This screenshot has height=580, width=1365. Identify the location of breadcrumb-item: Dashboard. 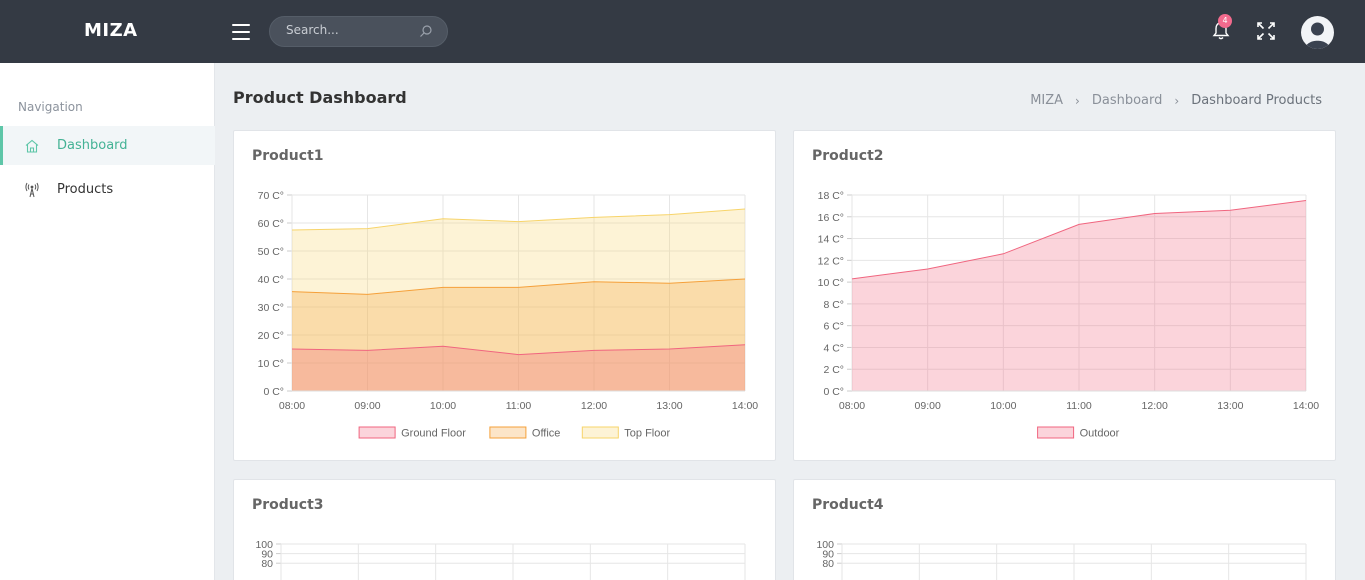
(1127, 100).